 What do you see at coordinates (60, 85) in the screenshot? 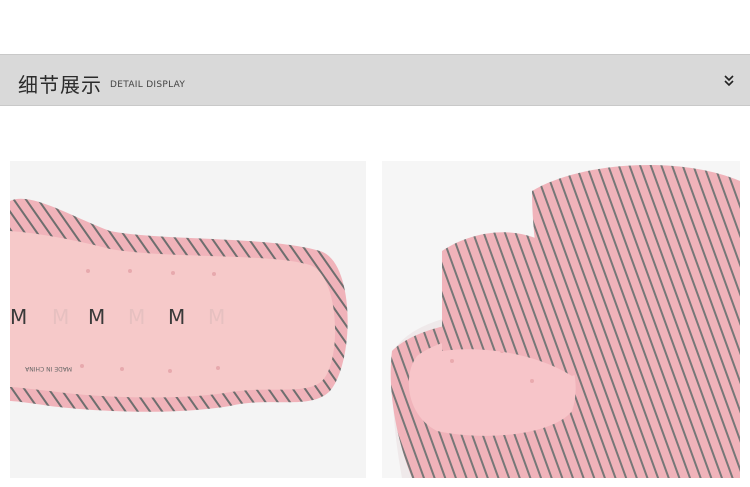
I see `section-title: 细节展示` at bounding box center [60, 85].